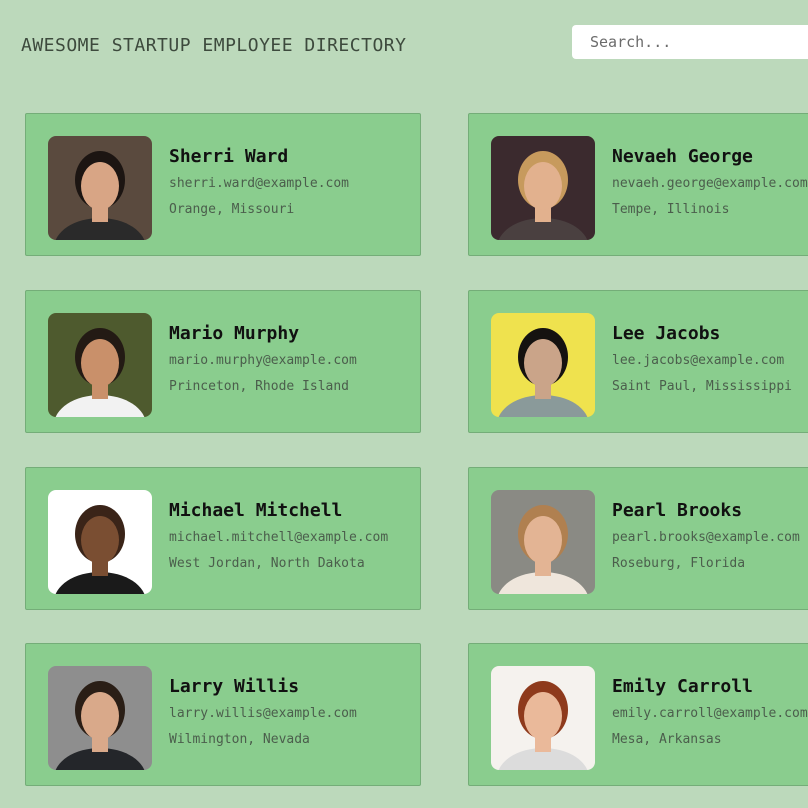 Image resolution: width=808 pixels, height=808 pixels. I want to click on employee-email: larry.willis@example.com, so click(263, 713).